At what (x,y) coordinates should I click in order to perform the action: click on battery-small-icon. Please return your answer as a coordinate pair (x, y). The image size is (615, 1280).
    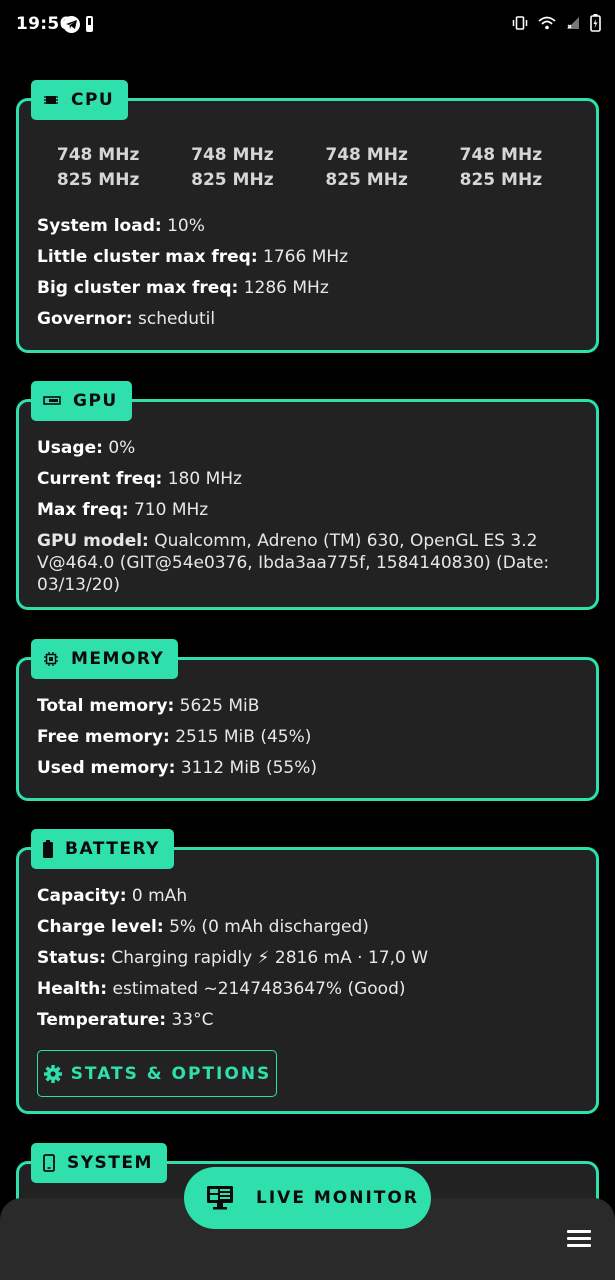
    Looking at the image, I should click on (89, 24).